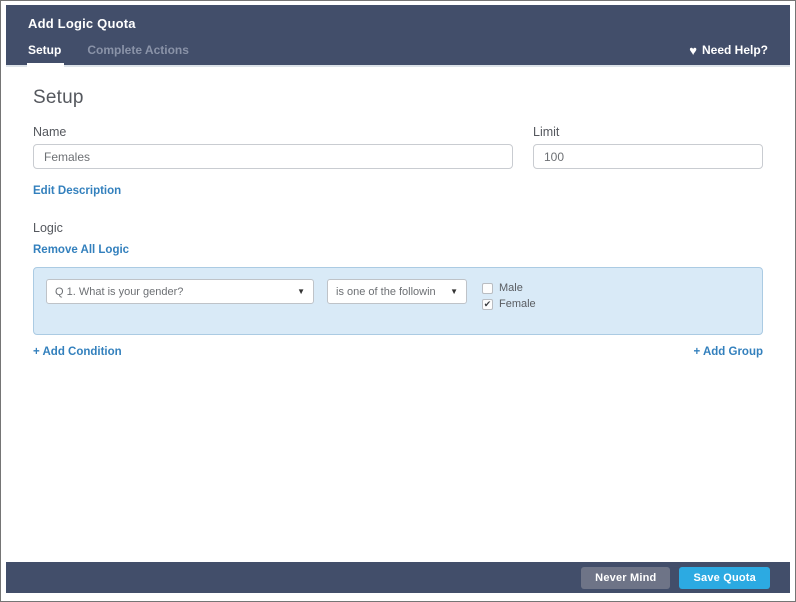  What do you see at coordinates (724, 577) in the screenshot?
I see `save-quota-button: Save Quota` at bounding box center [724, 577].